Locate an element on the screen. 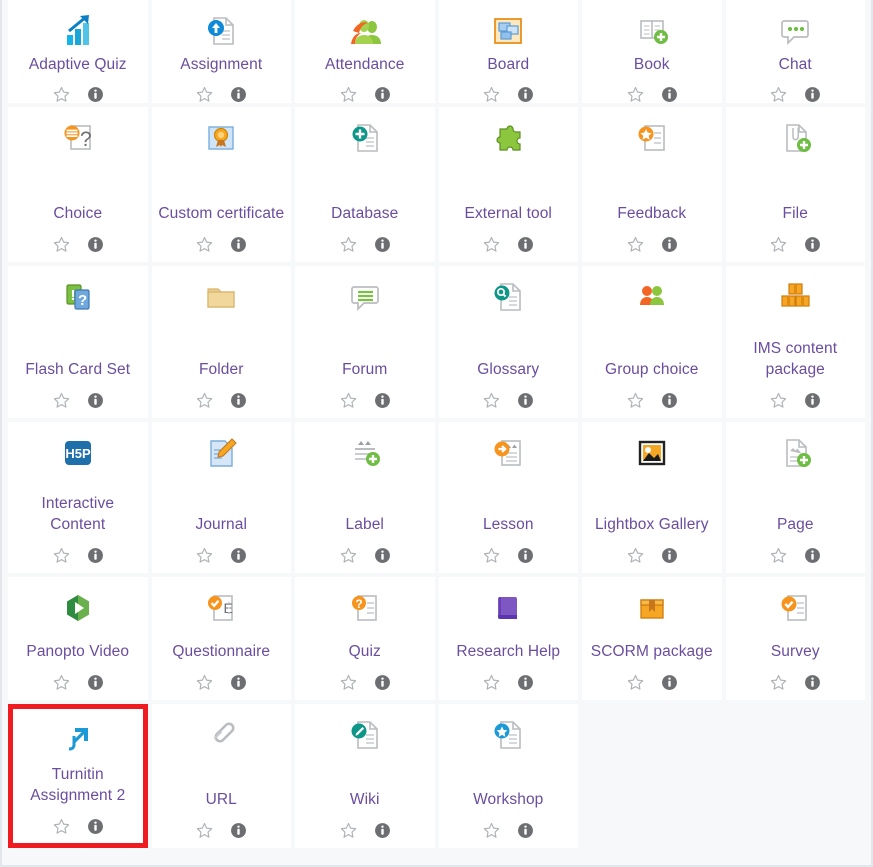 Image resolution: width=873 pixels, height=867 pixels. activity-tile-chat: Chat is located at coordinates (795, 52).